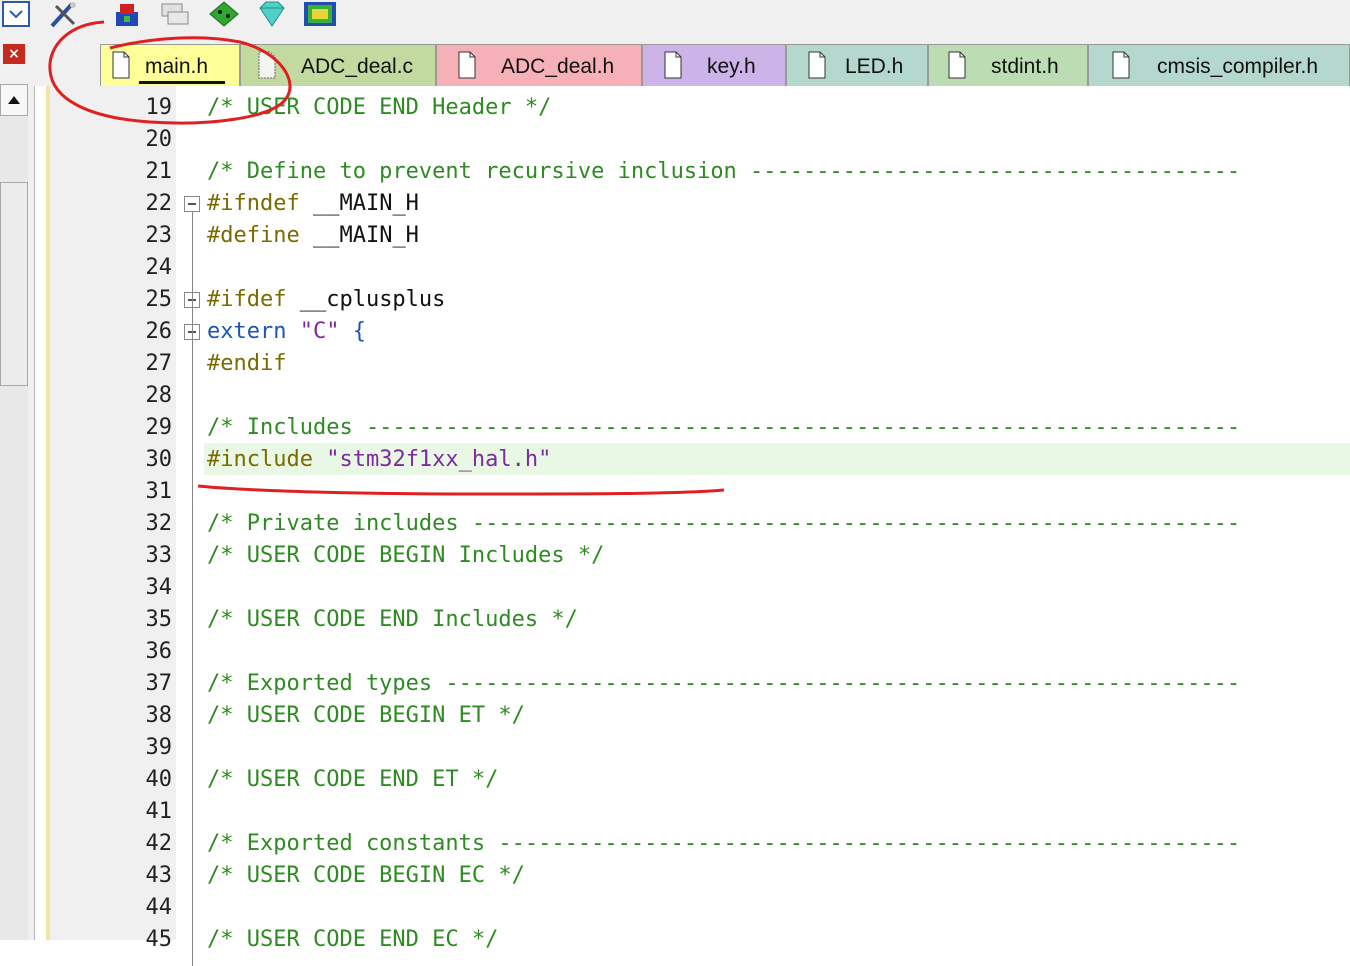 The height and width of the screenshot is (966, 1350). Describe the element at coordinates (159, 491) in the screenshot. I see `line-number: 31` at that location.